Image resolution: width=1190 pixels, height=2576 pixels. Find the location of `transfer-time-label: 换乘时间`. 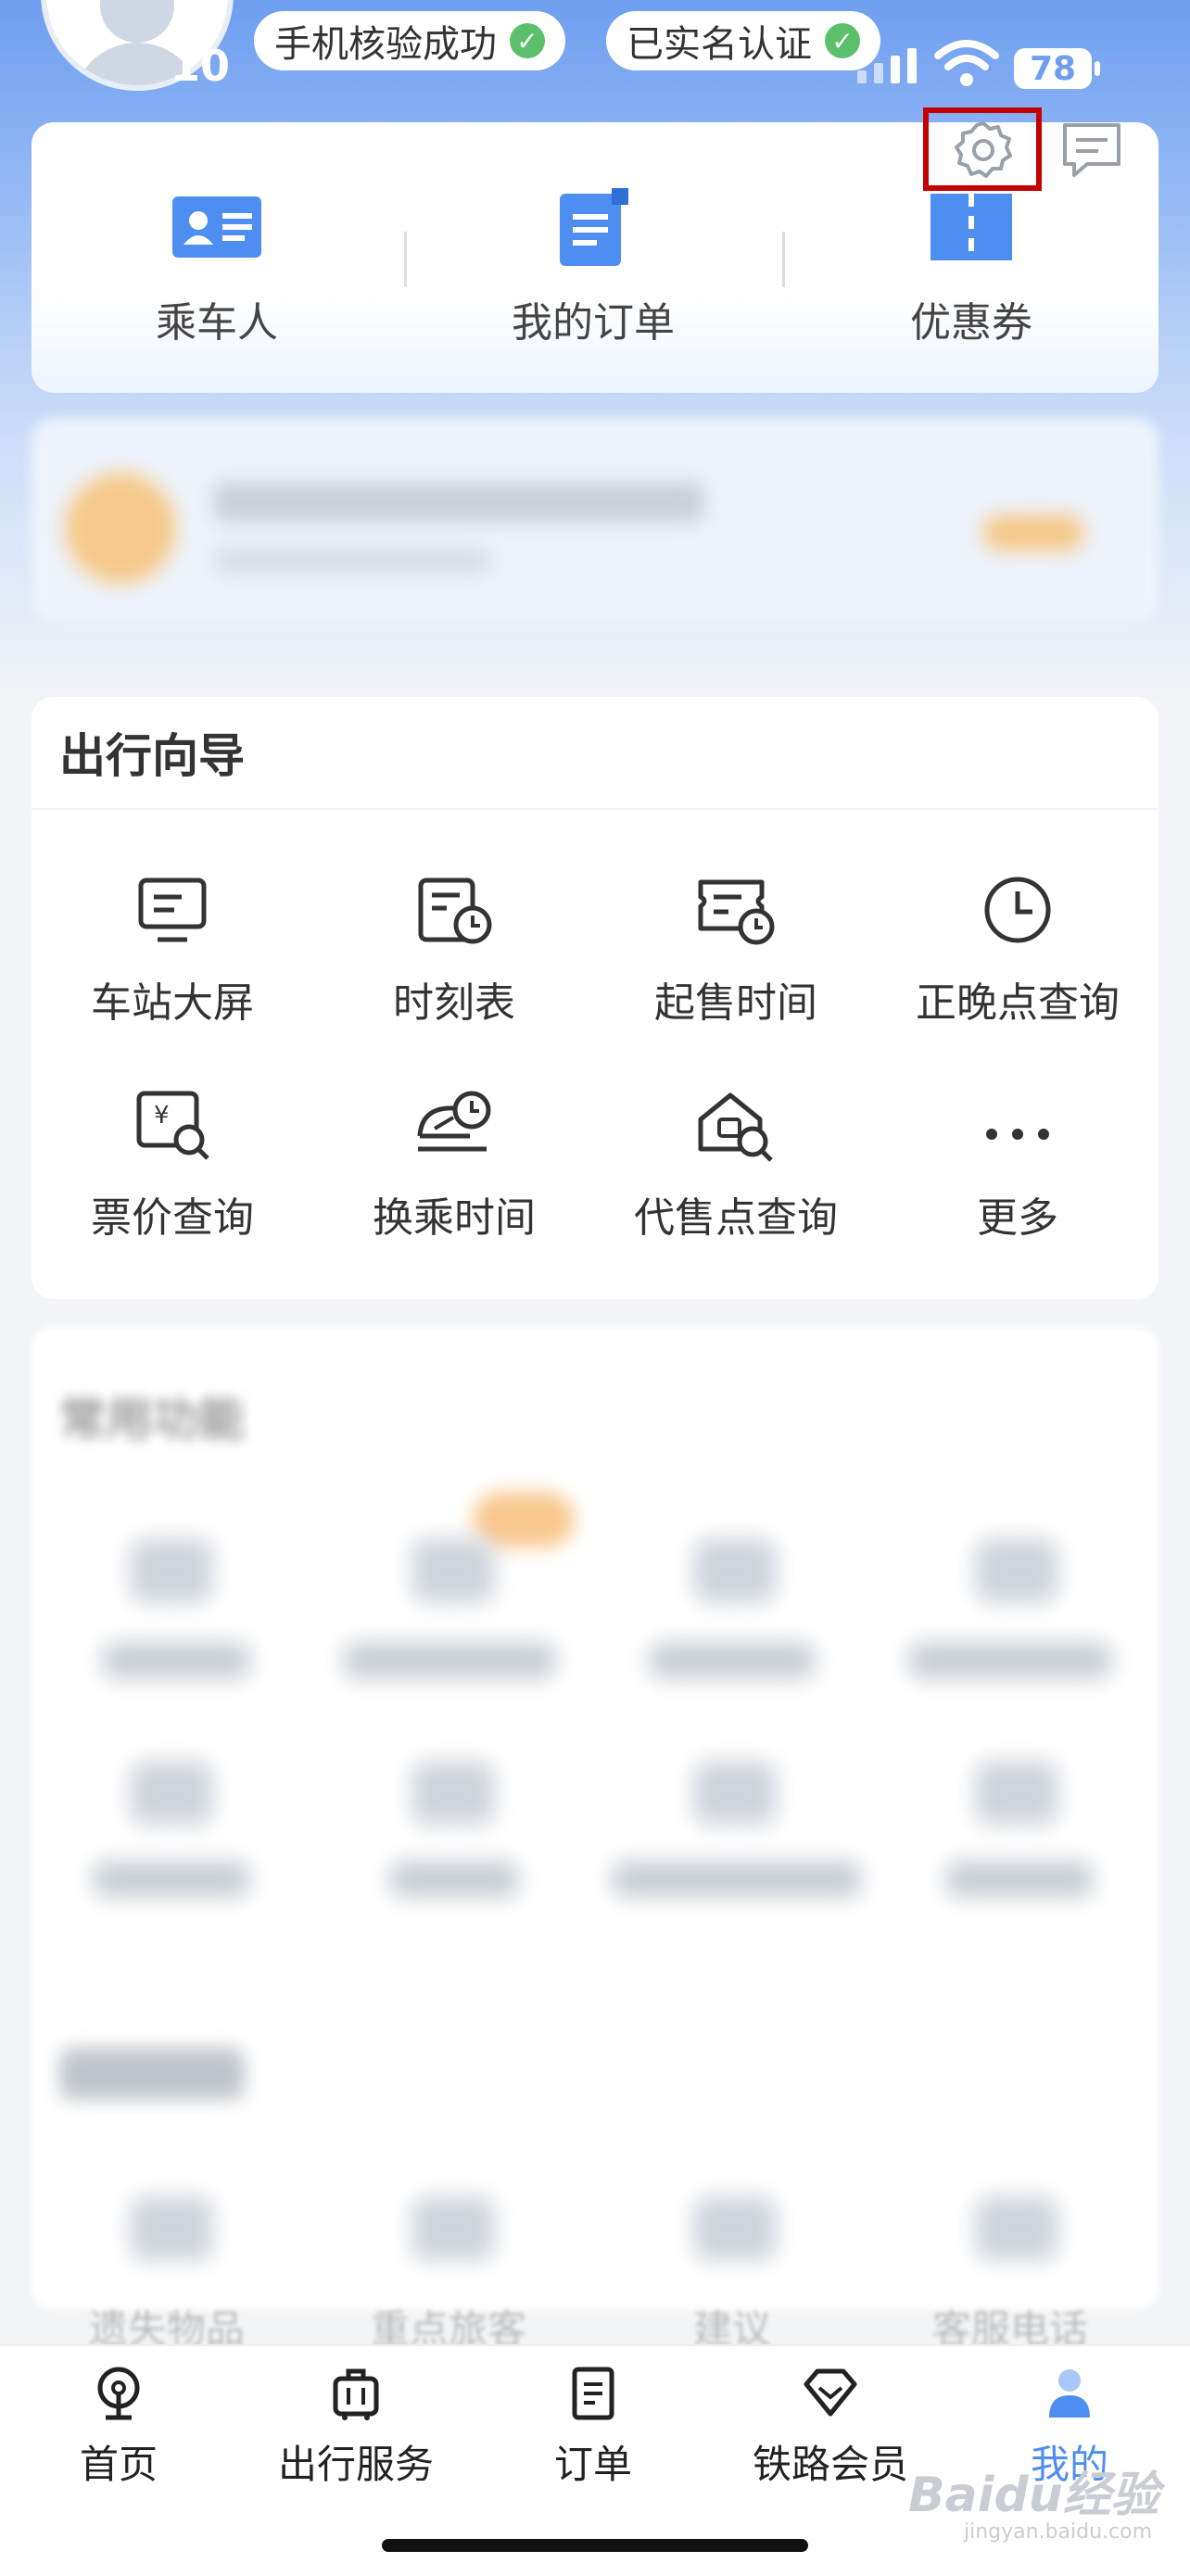

transfer-time-label: 换乘时间 is located at coordinates (454, 1218).